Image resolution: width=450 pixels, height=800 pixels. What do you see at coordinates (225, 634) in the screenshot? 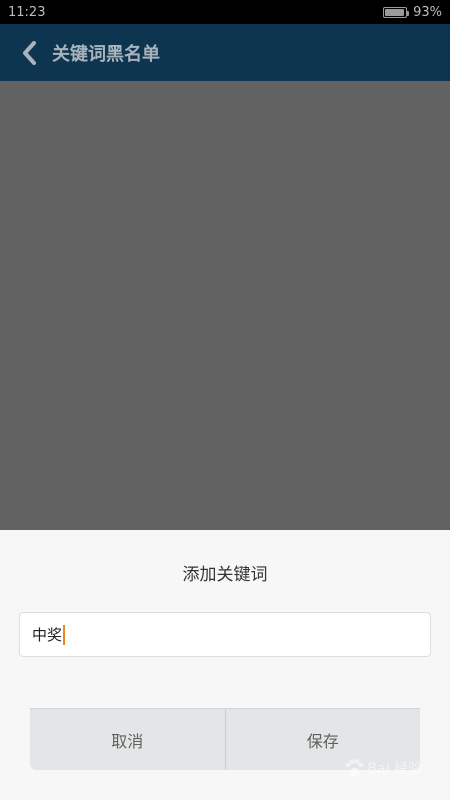
I see `keyword-input: 中奖` at bounding box center [225, 634].